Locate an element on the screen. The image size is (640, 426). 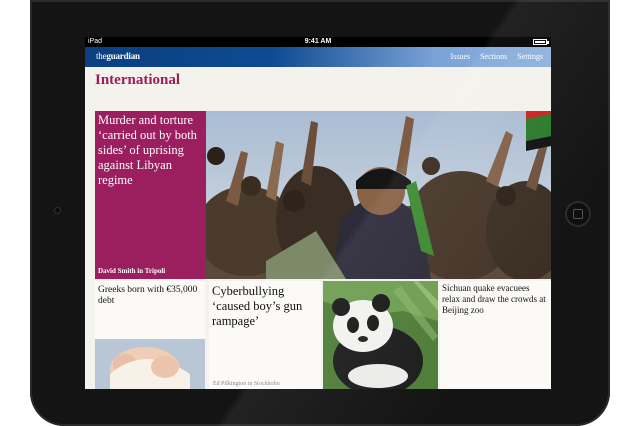
page-title: International is located at coordinates (138, 80).